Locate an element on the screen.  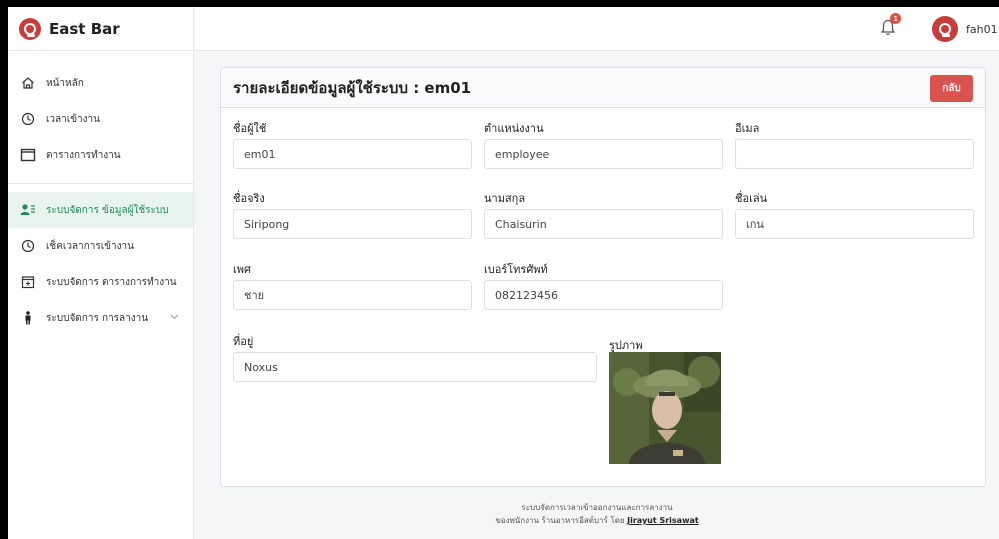
sidebar-item-user-management: ระบบจัดการ ข้อมูลผู้ใช้ระบบ is located at coordinates (100, 210).